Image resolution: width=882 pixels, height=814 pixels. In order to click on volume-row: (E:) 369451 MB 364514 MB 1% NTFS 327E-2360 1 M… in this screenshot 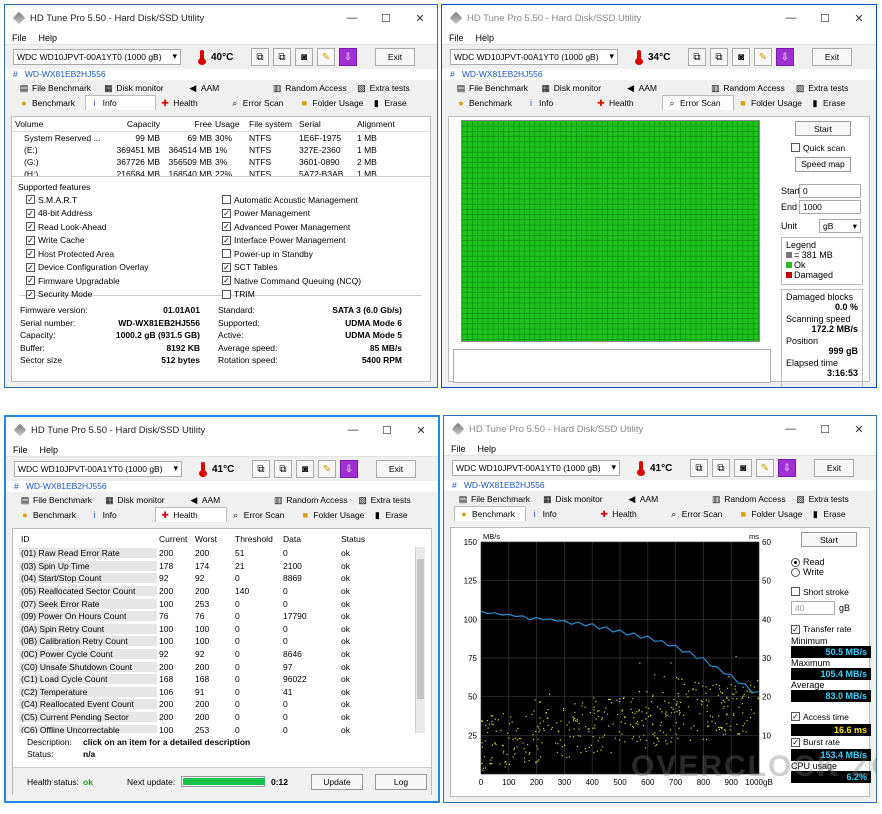, I will do `click(221, 150)`.